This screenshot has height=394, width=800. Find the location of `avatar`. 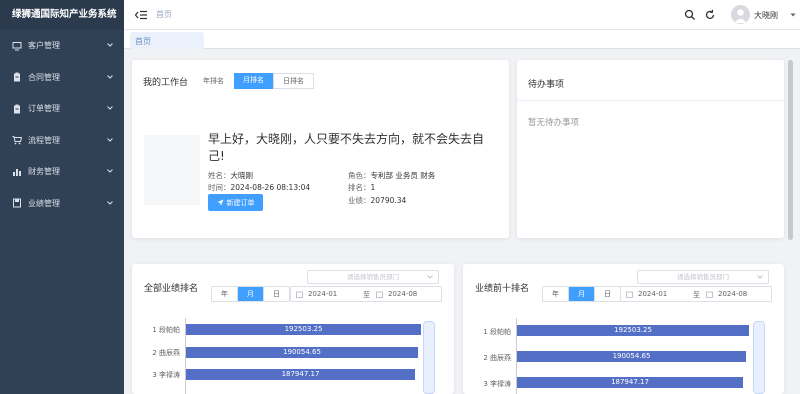

avatar is located at coordinates (740, 14).